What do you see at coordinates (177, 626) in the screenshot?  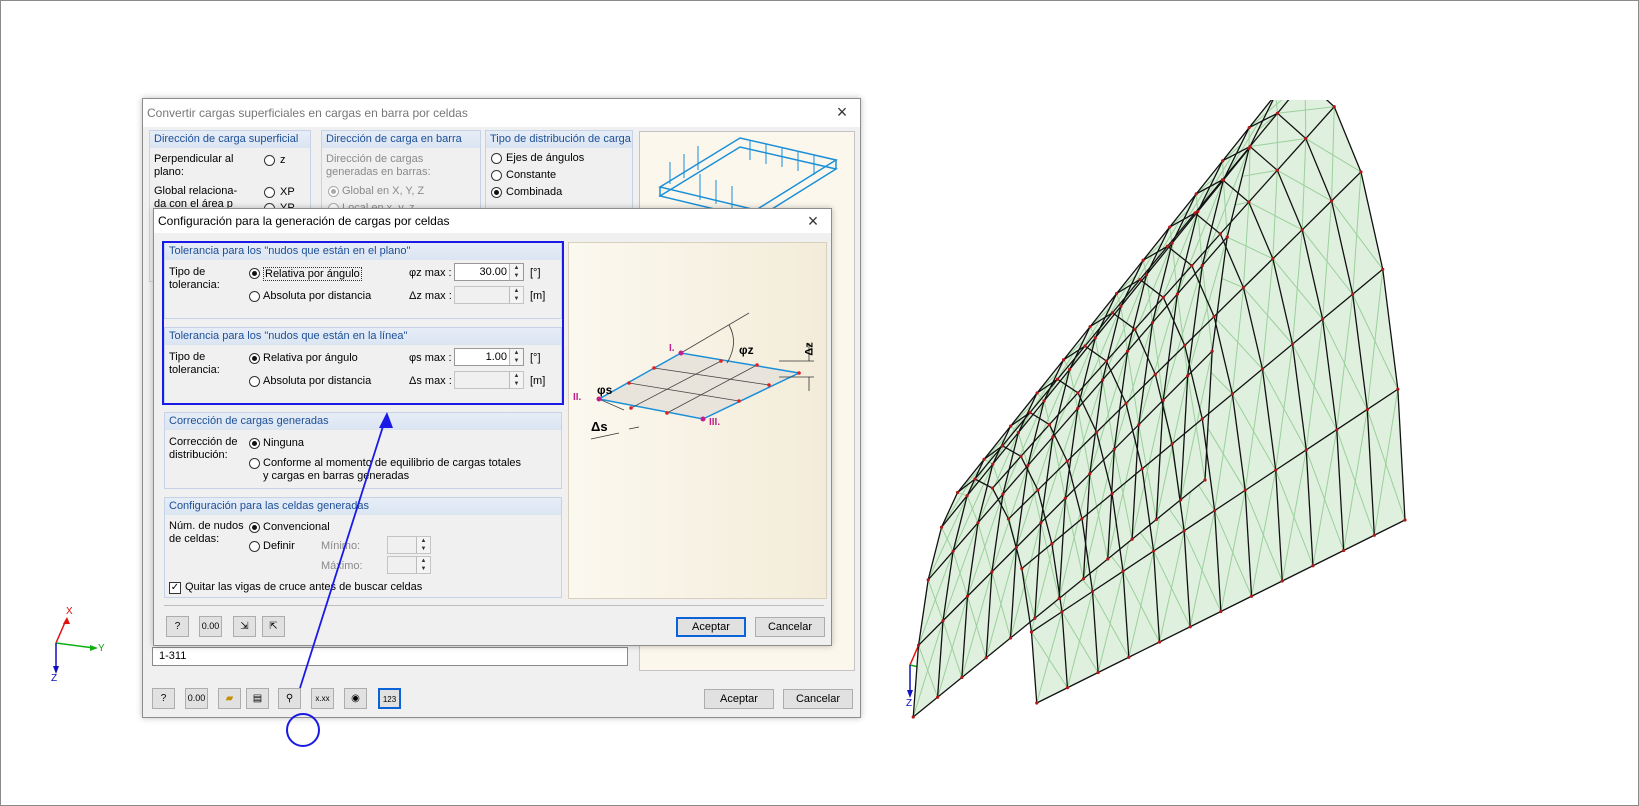 I see `inner-help-button: ?` at bounding box center [177, 626].